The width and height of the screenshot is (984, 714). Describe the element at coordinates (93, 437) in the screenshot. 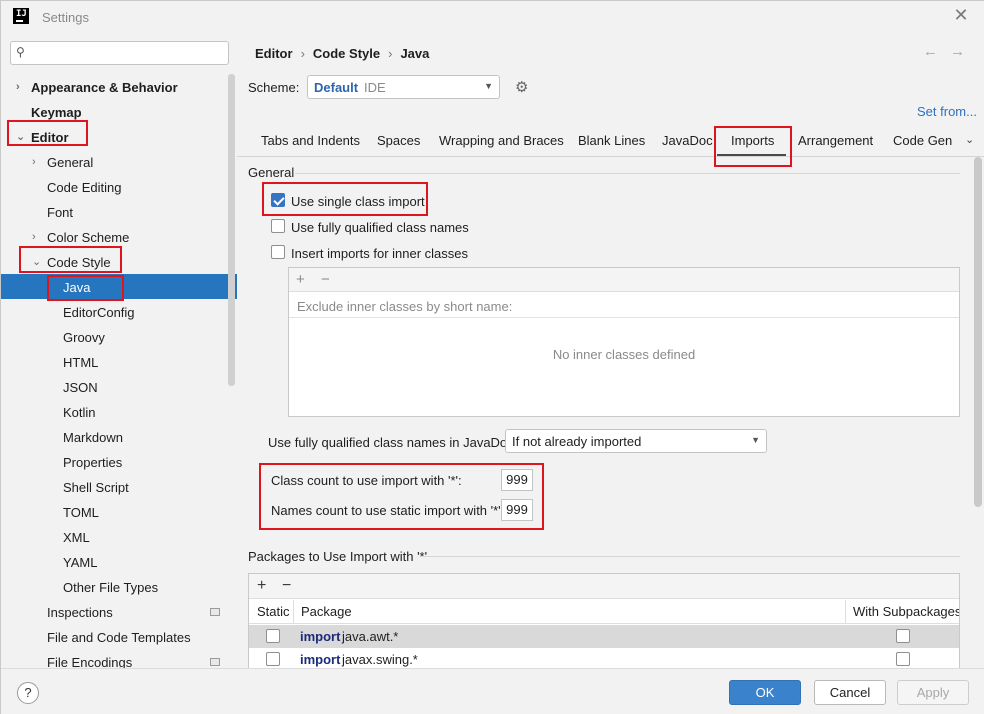

I see `sidebar-item-markdown: Markdown` at that location.